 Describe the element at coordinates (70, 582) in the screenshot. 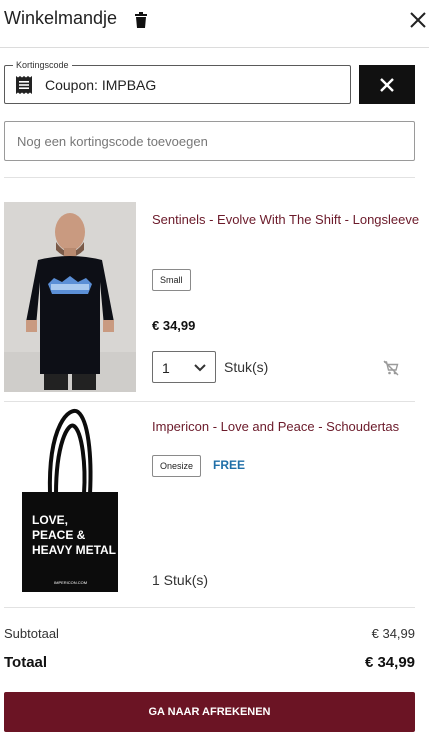

I see `bag-small-print: IMPERICON.COM` at that location.